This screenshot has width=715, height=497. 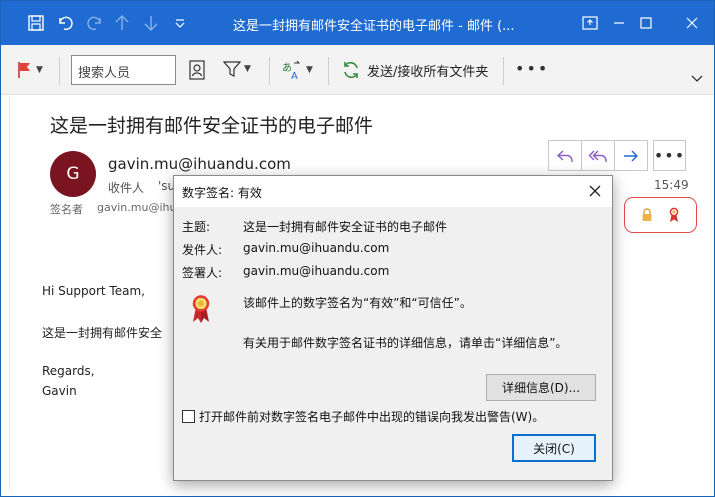 I want to click on certificate-ribbon-icon, so click(x=674, y=215).